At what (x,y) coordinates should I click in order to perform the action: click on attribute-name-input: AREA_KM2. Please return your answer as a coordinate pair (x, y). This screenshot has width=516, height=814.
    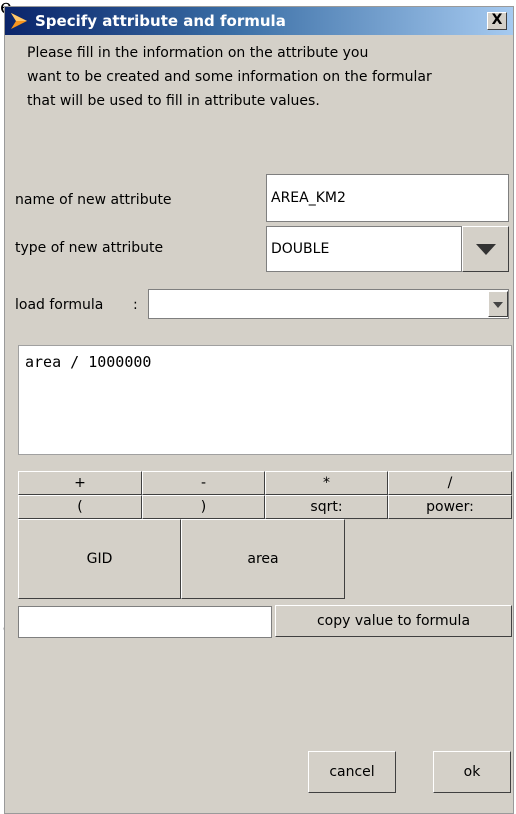
    Looking at the image, I should click on (387, 198).